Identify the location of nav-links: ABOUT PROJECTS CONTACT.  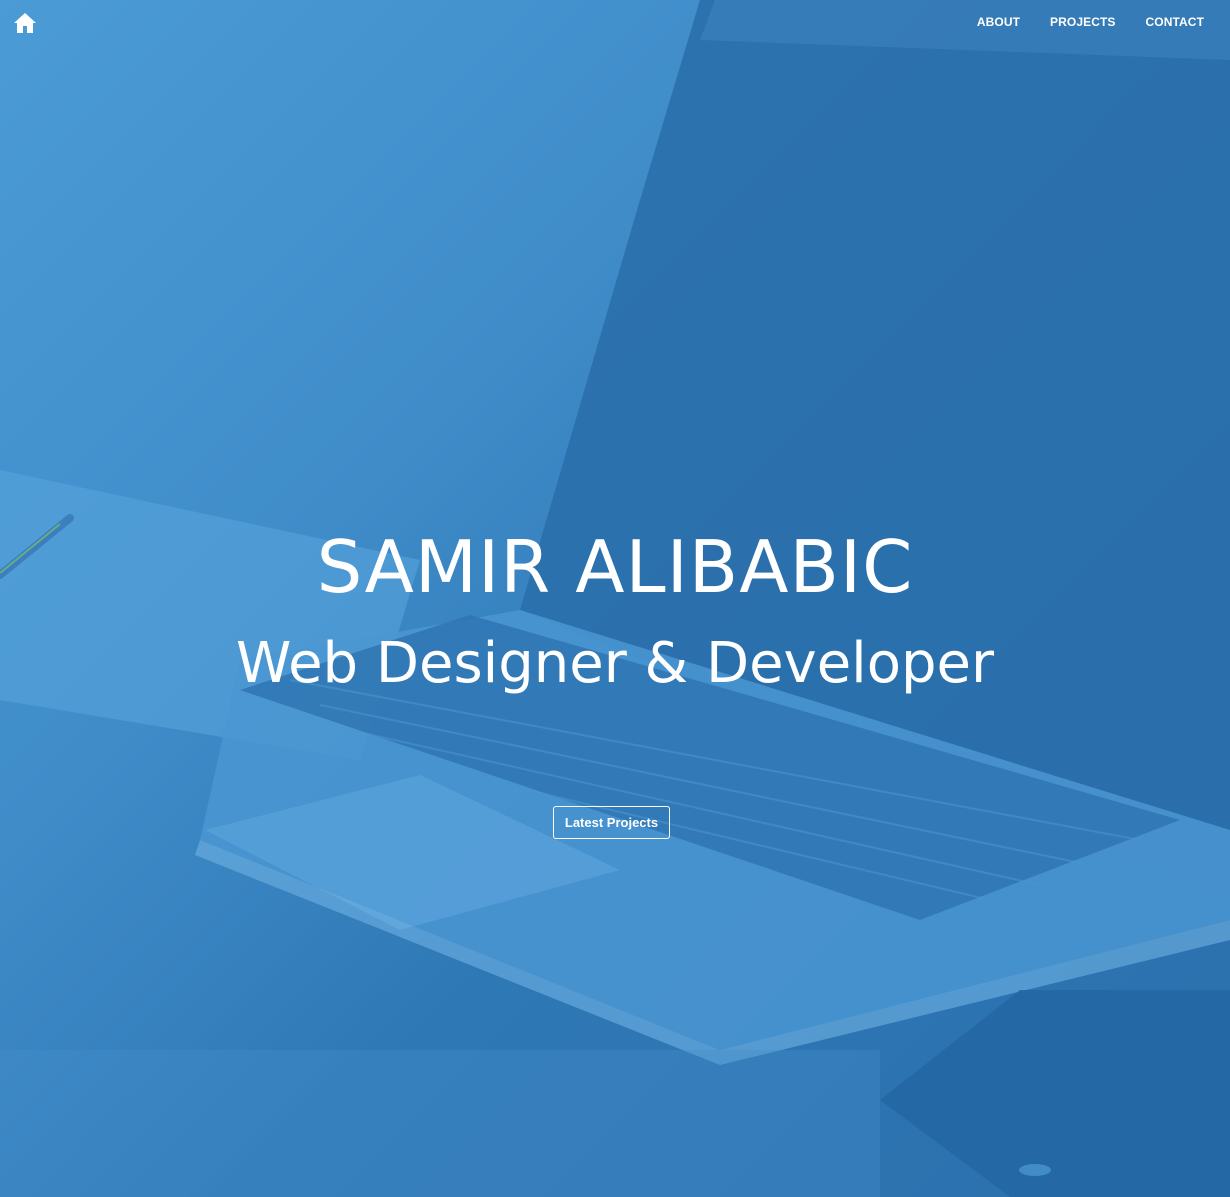
(1075, 22).